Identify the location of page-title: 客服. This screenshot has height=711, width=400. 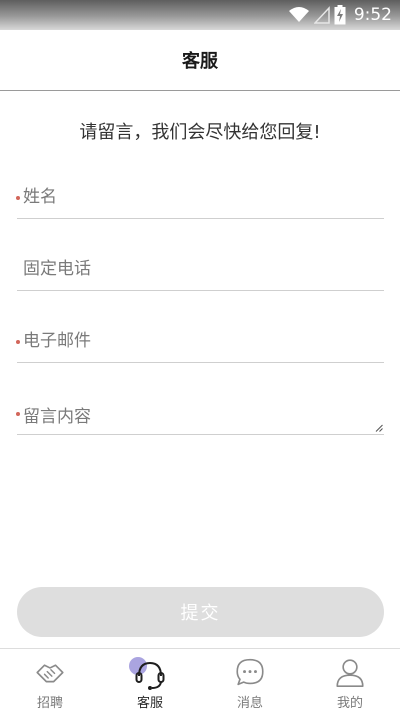
(200, 61).